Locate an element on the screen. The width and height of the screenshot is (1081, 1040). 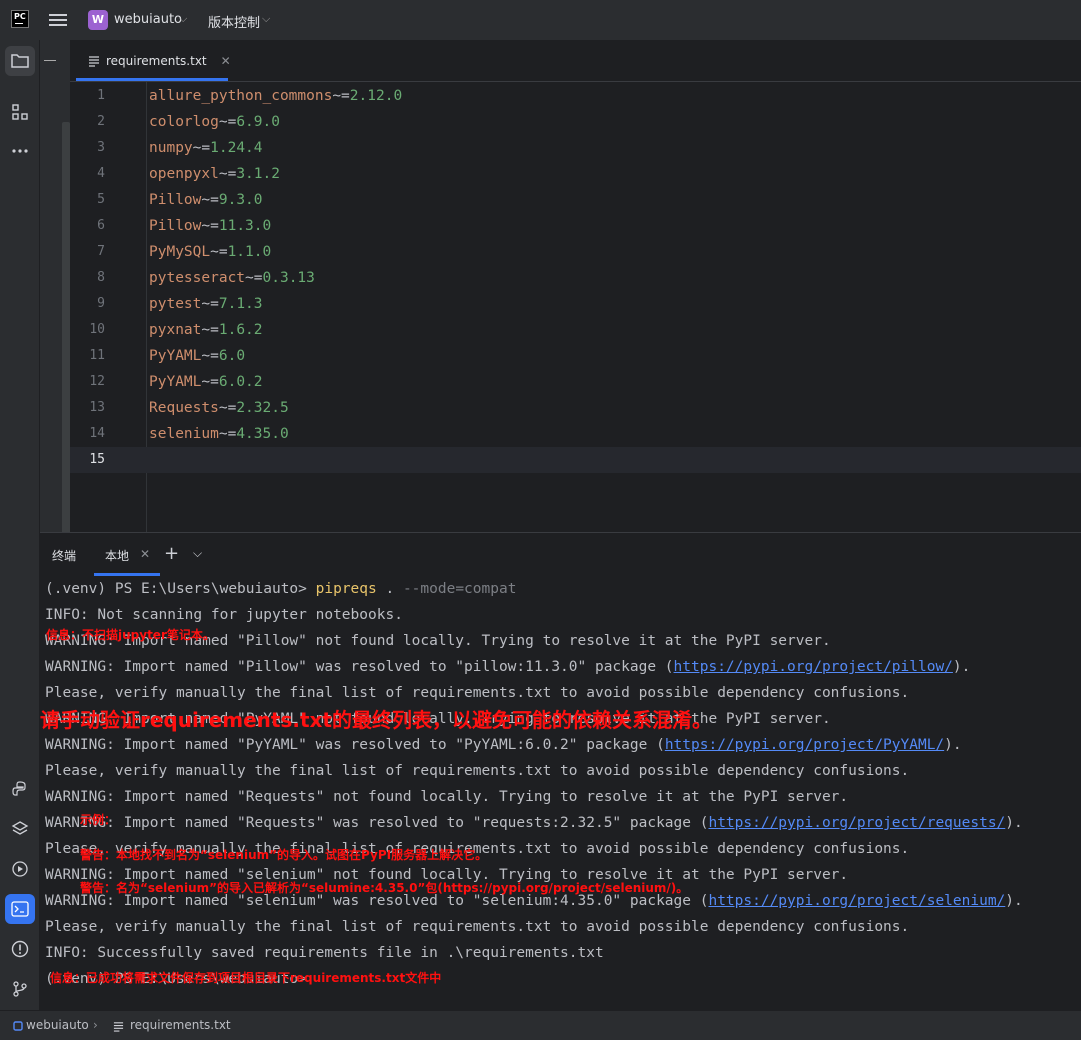
line-number: 3 is located at coordinates (101, 147).